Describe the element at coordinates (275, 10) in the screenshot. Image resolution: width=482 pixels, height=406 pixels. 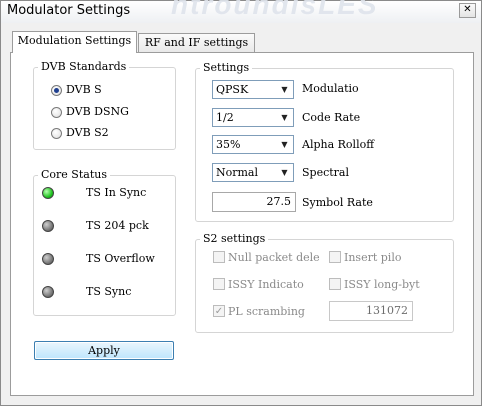
I see `title-watermark: ntroundisLES` at that location.